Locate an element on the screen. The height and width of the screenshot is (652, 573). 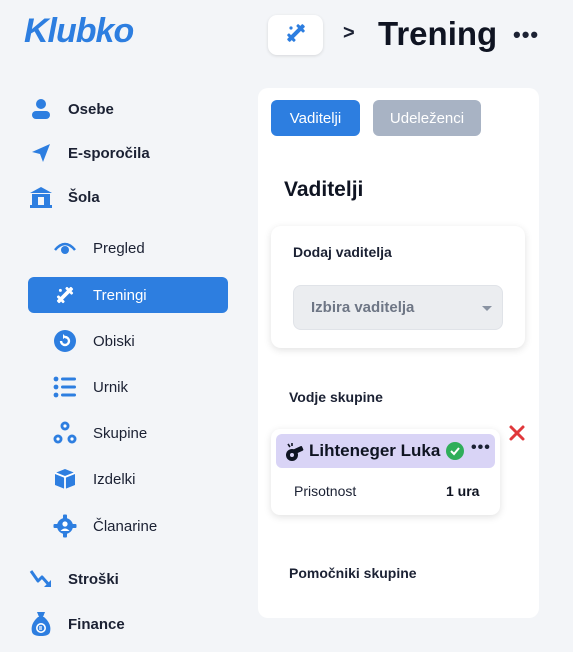
sidebar-item-label: Osebe is located at coordinates (91, 109).